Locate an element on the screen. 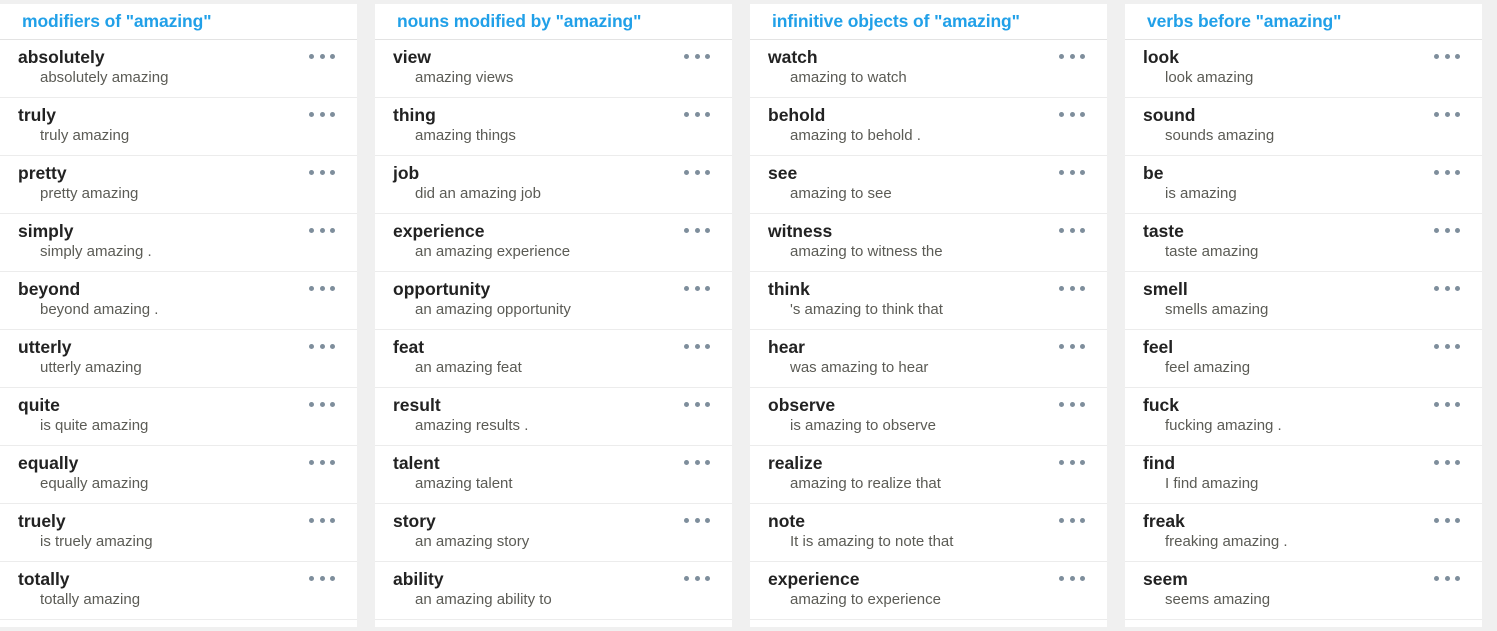 The image size is (1497, 631). list-item: find I find amazing is located at coordinates (1303, 475).